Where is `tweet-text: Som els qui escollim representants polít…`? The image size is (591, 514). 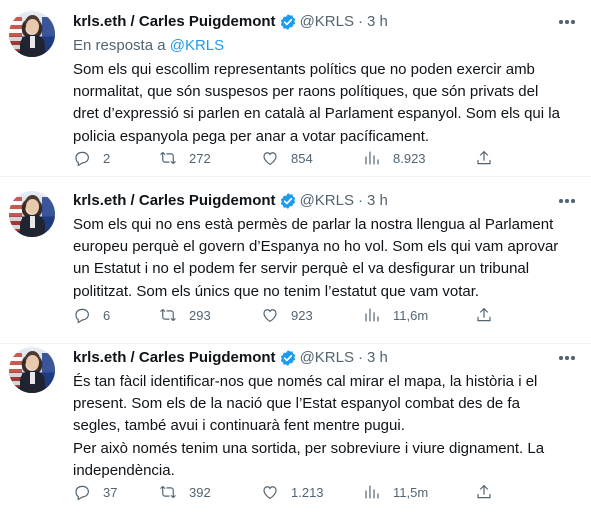
tweet-text: Som els qui escollim representants polít… is located at coordinates (316, 103).